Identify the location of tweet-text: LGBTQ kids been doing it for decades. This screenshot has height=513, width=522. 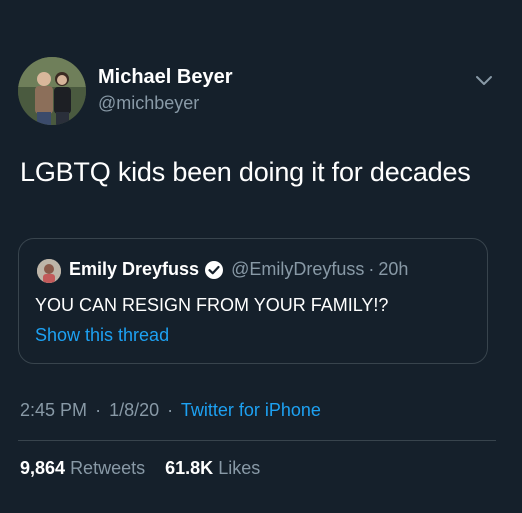
(245, 172).